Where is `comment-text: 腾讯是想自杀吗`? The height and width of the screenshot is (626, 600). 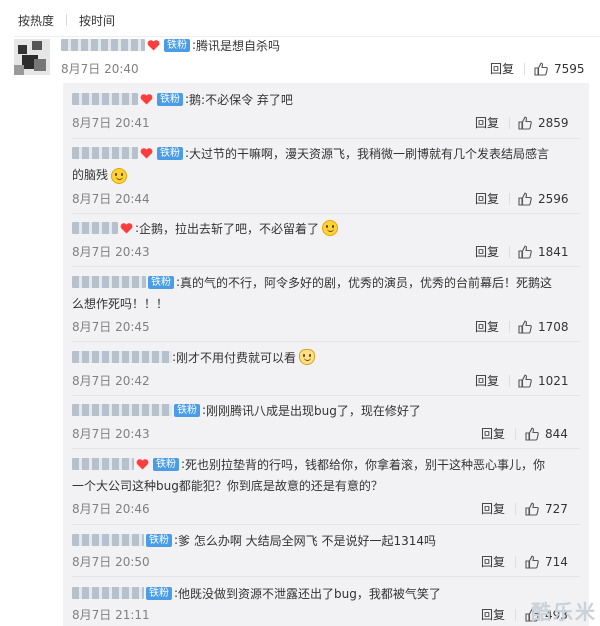
comment-text: 腾讯是想自杀吗 is located at coordinates (238, 45).